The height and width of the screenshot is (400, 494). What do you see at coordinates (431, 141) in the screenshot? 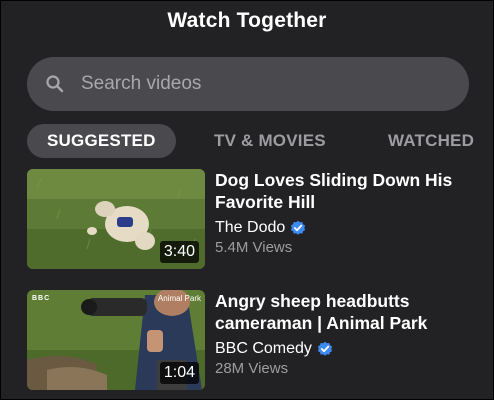
I see `tab-watched: WATCHED` at bounding box center [431, 141].